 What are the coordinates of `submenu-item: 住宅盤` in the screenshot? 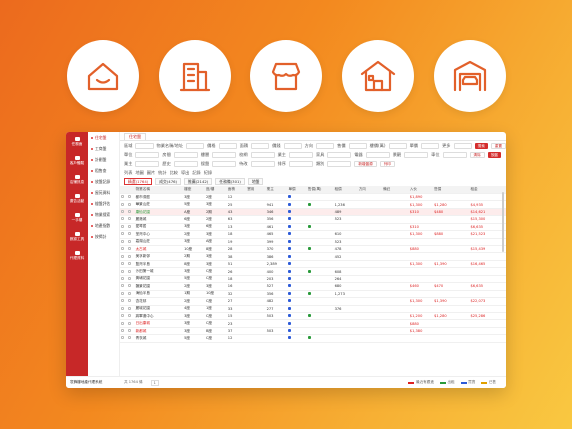 It's located at (103, 137).